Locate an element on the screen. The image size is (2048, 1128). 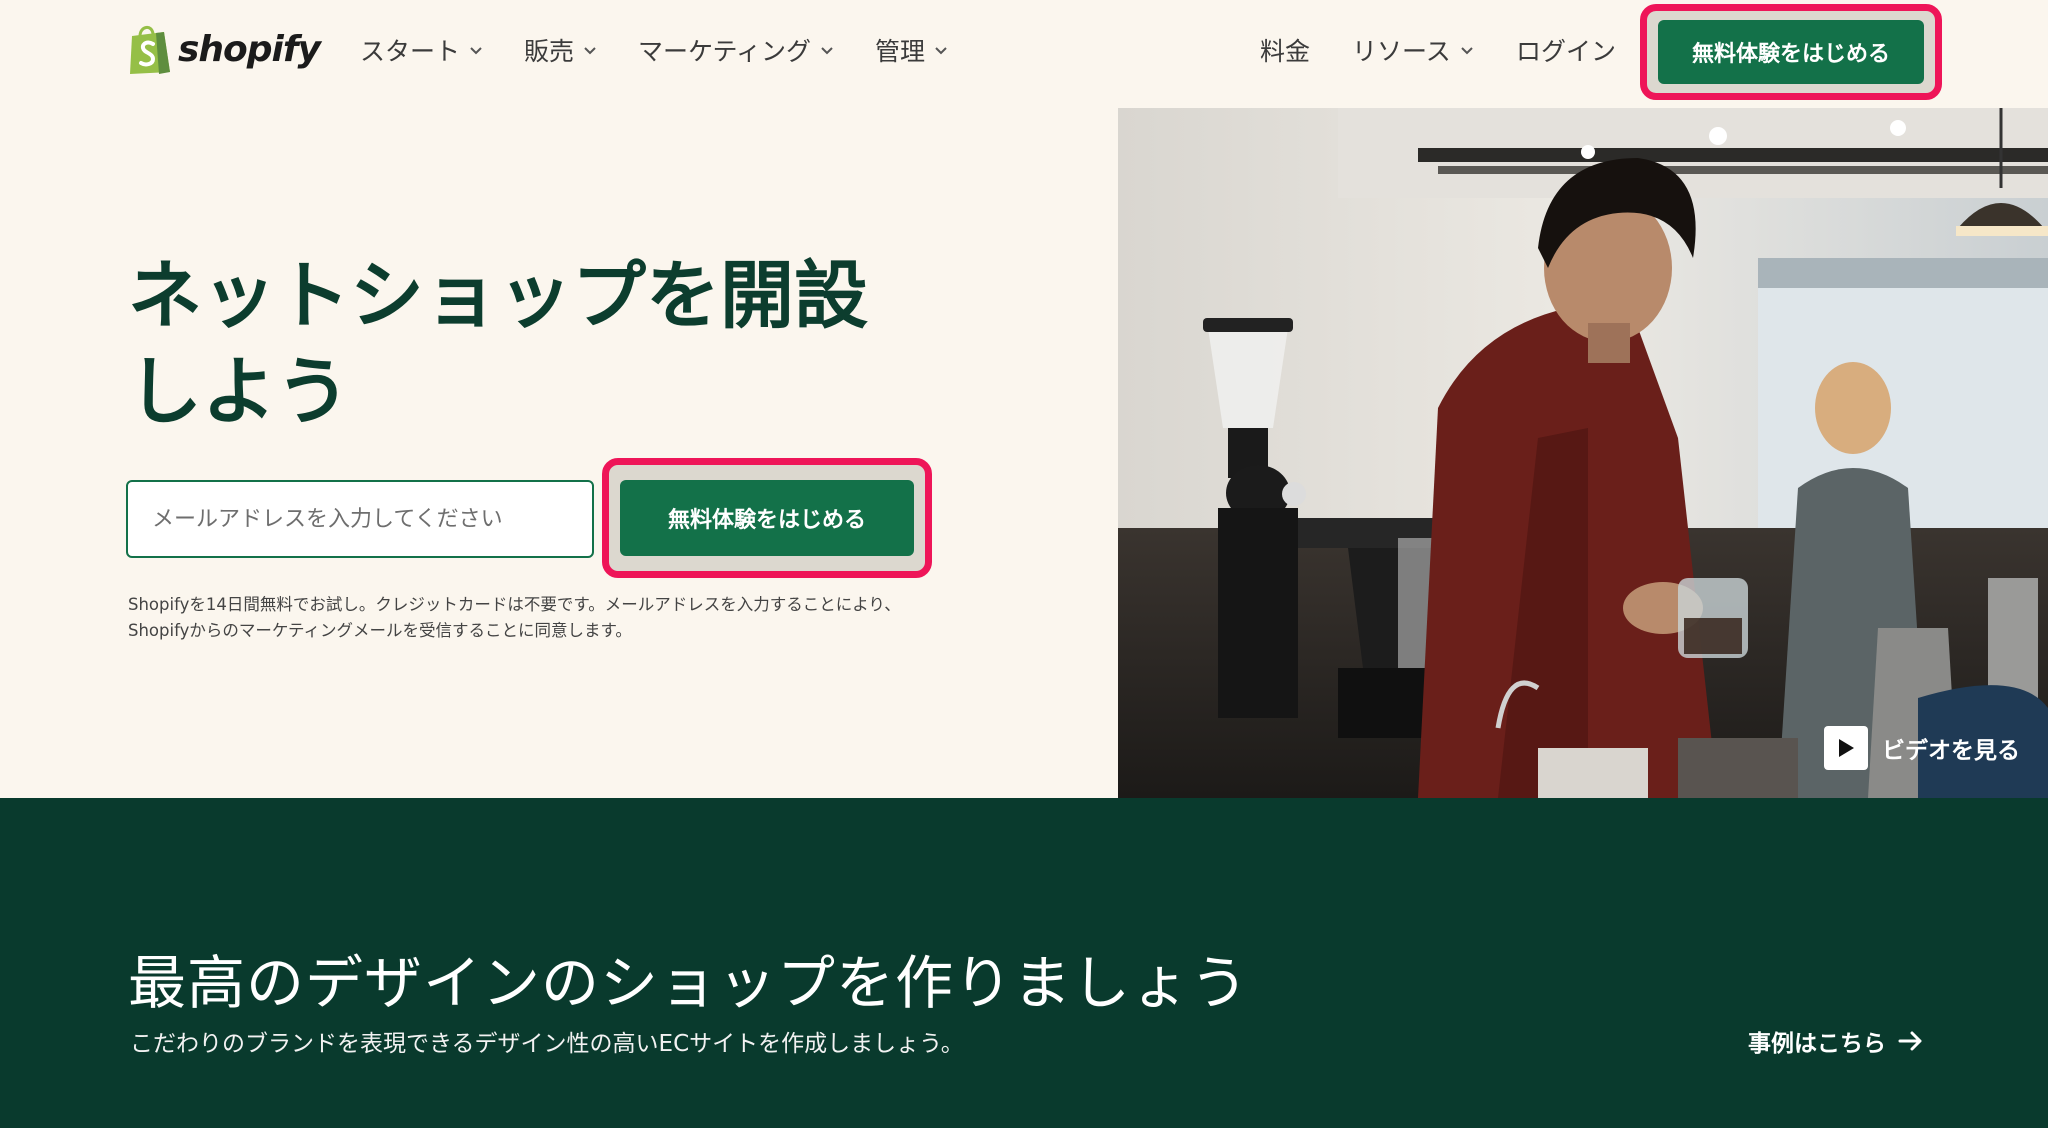
nav-login: ログイン is located at coordinates (1566, 50).